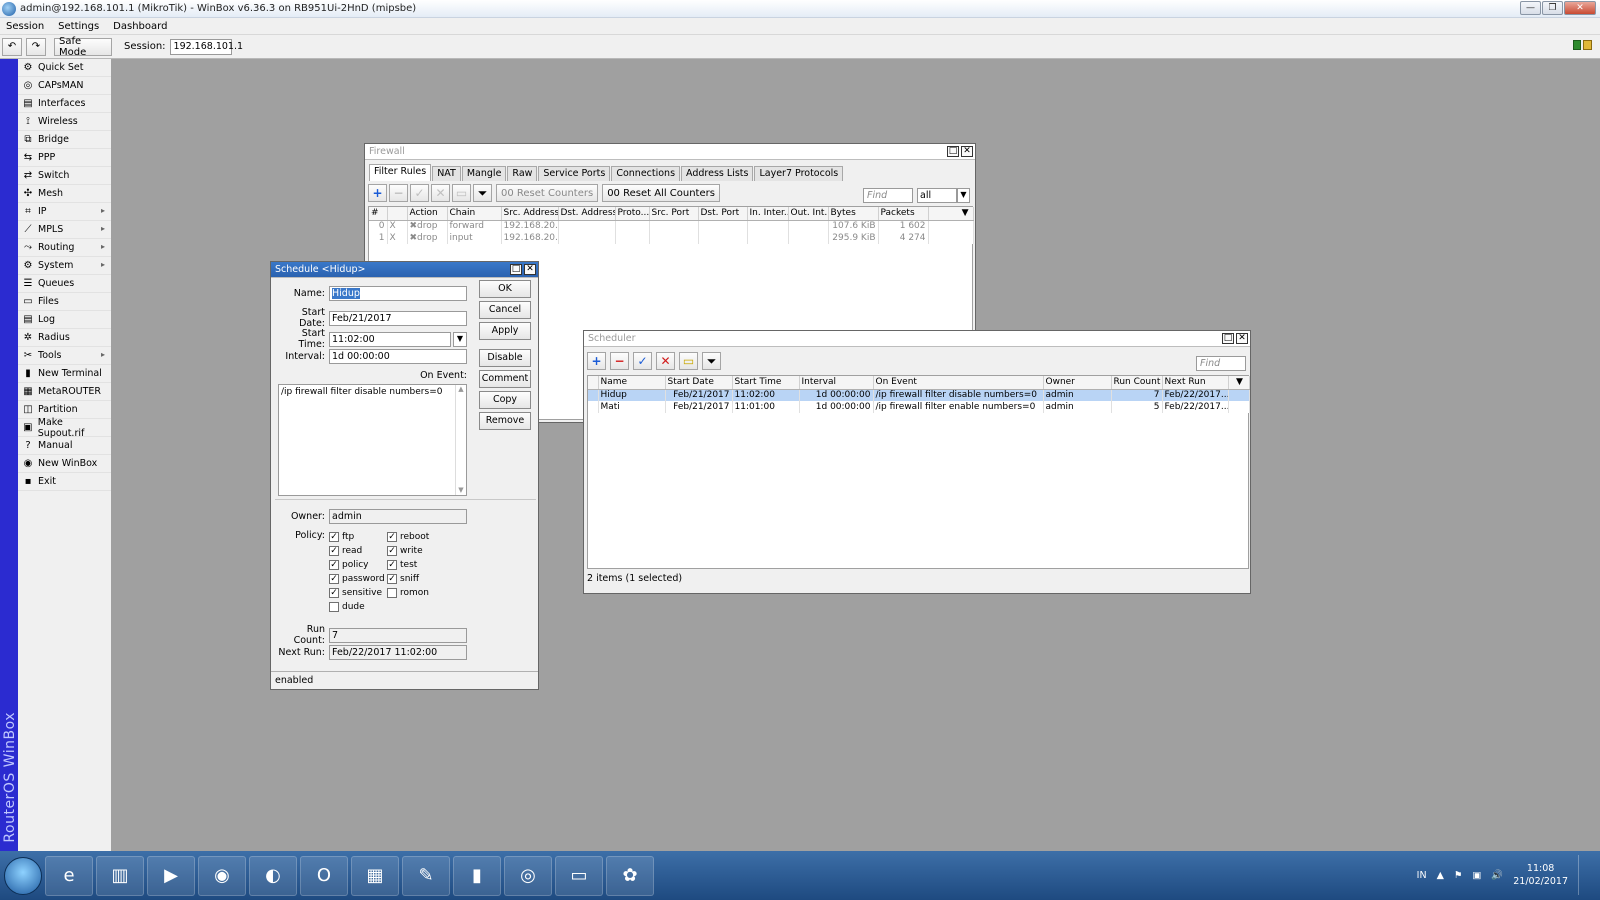 Image resolution: width=1600 pixels, height=900 pixels. I want to click on menu-settings: Settings, so click(78, 26).